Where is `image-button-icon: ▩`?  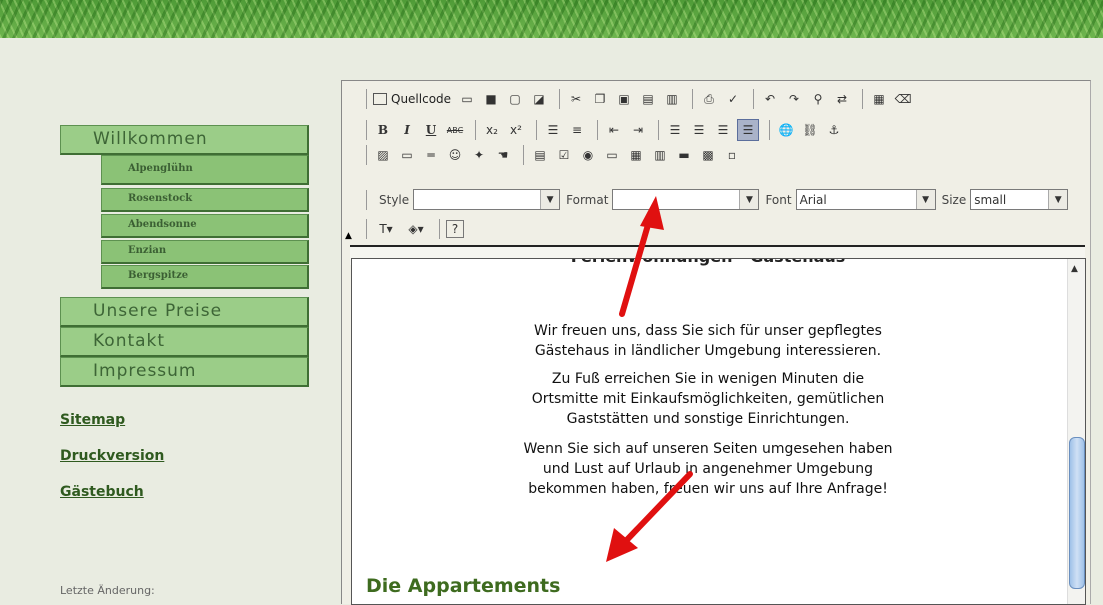 image-button-icon: ▩ is located at coordinates (708, 155).